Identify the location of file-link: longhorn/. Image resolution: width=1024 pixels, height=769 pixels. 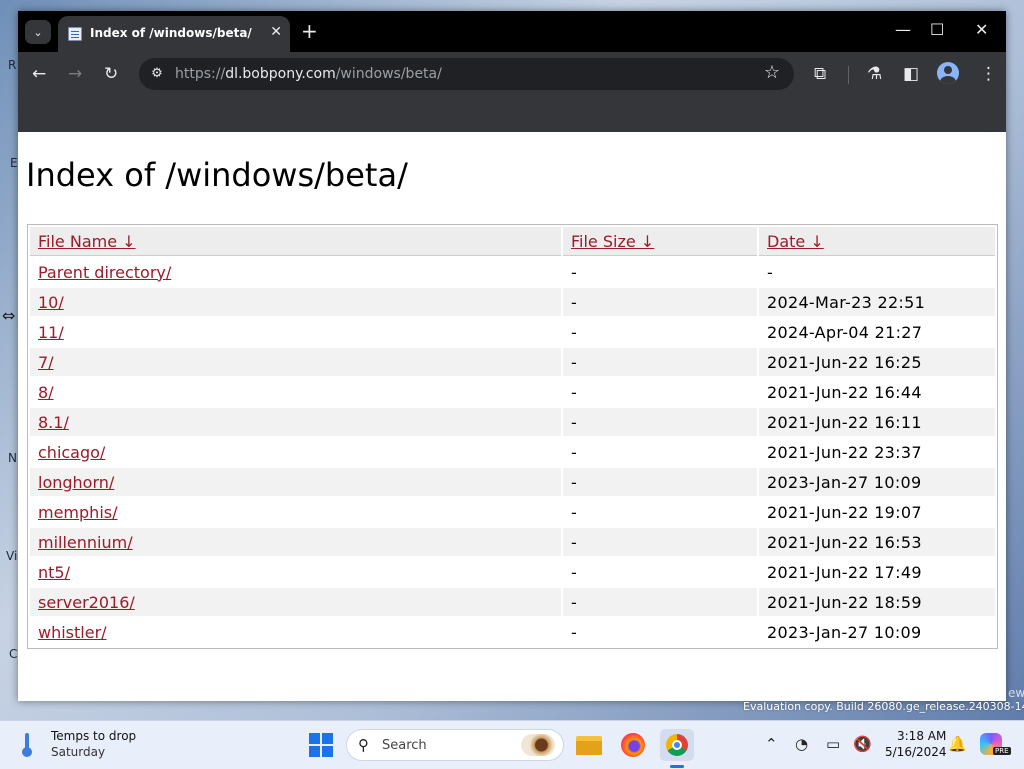
(76, 482).